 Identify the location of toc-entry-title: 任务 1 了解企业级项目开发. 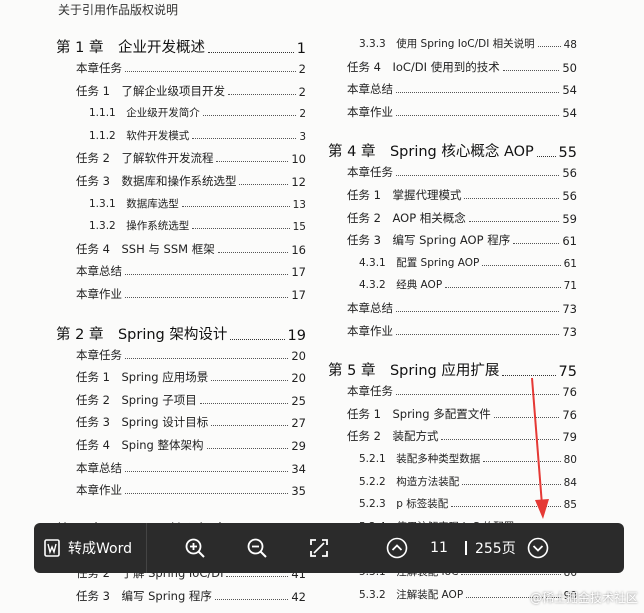
(150, 90).